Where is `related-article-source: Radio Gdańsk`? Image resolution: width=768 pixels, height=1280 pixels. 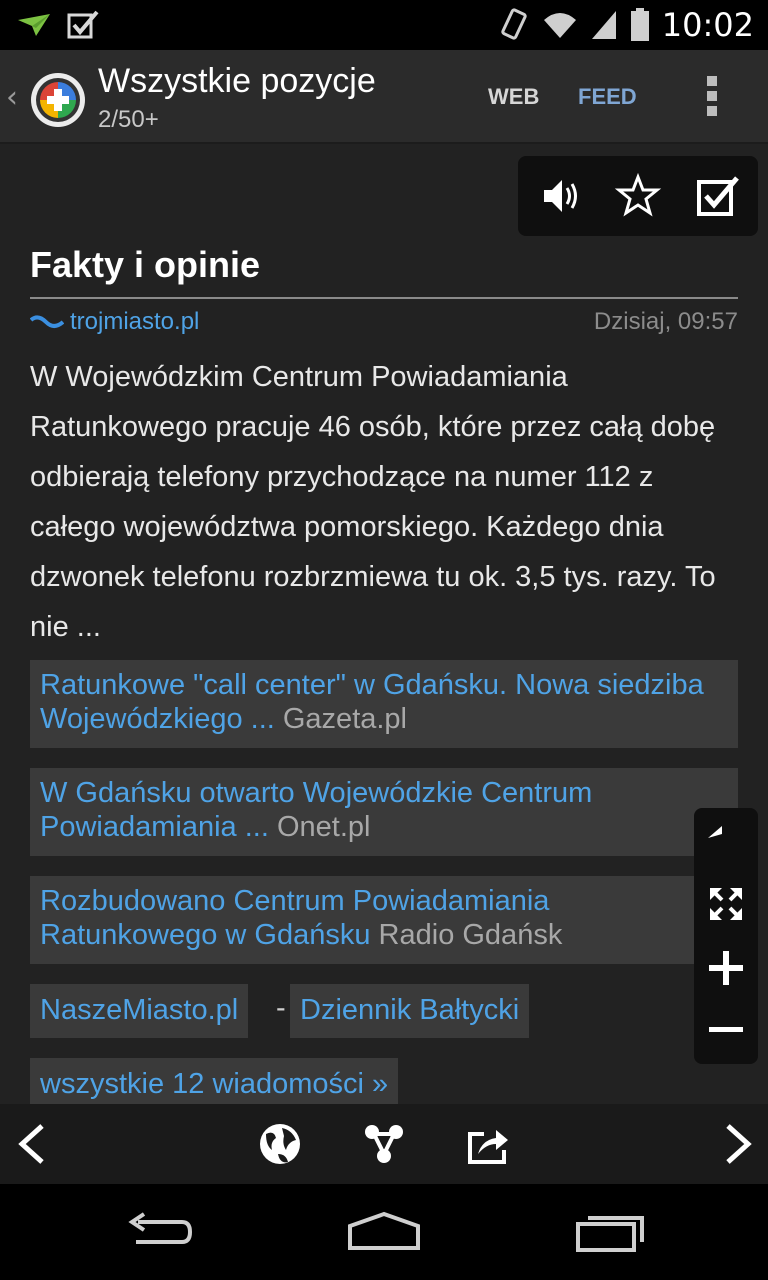 related-article-source: Radio Gdańsk is located at coordinates (470, 935).